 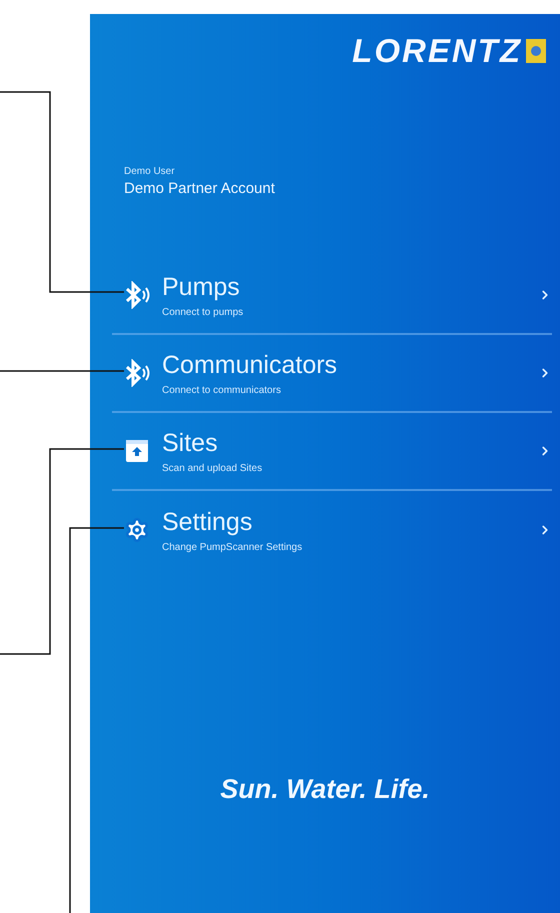 What do you see at coordinates (332, 530) in the screenshot?
I see `menu-item: Settings Change PumpScanner Settings` at bounding box center [332, 530].